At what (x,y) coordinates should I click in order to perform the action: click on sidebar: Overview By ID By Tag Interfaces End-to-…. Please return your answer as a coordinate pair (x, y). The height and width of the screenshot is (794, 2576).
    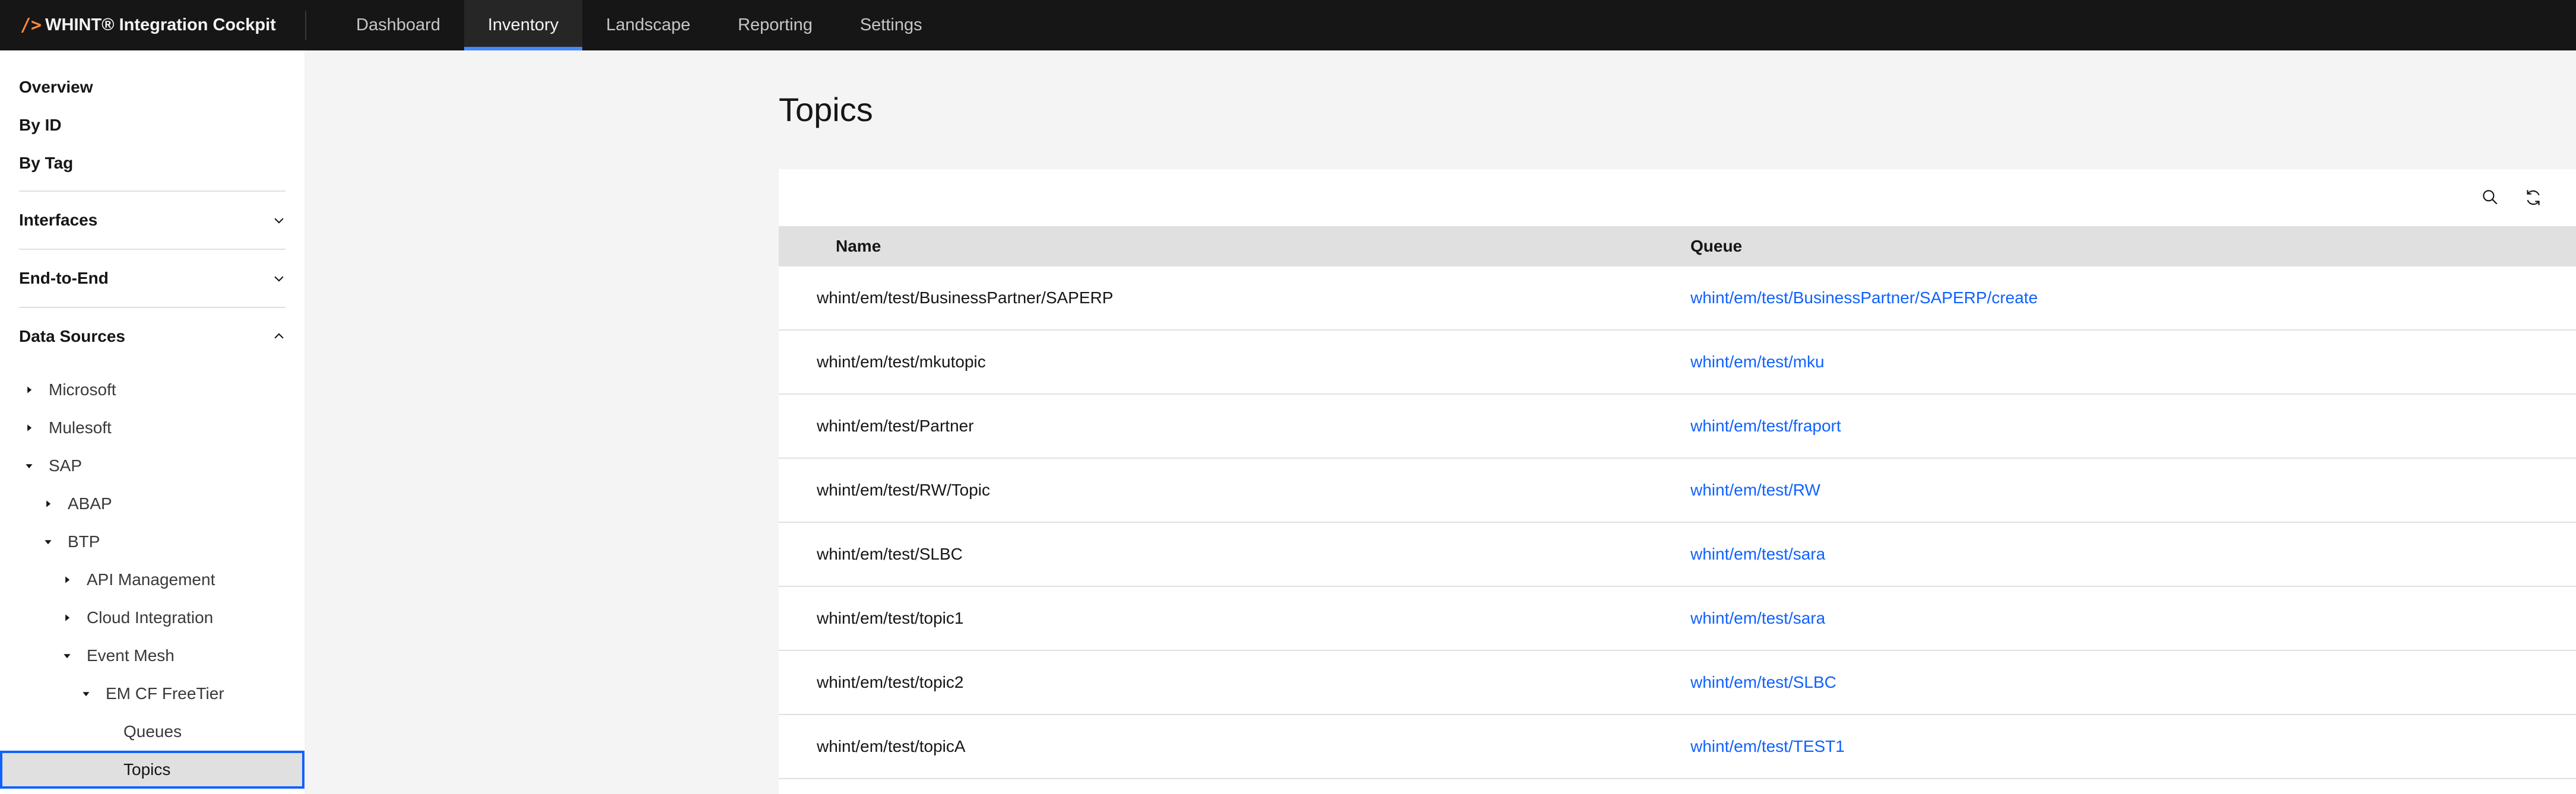
    Looking at the image, I should click on (152, 422).